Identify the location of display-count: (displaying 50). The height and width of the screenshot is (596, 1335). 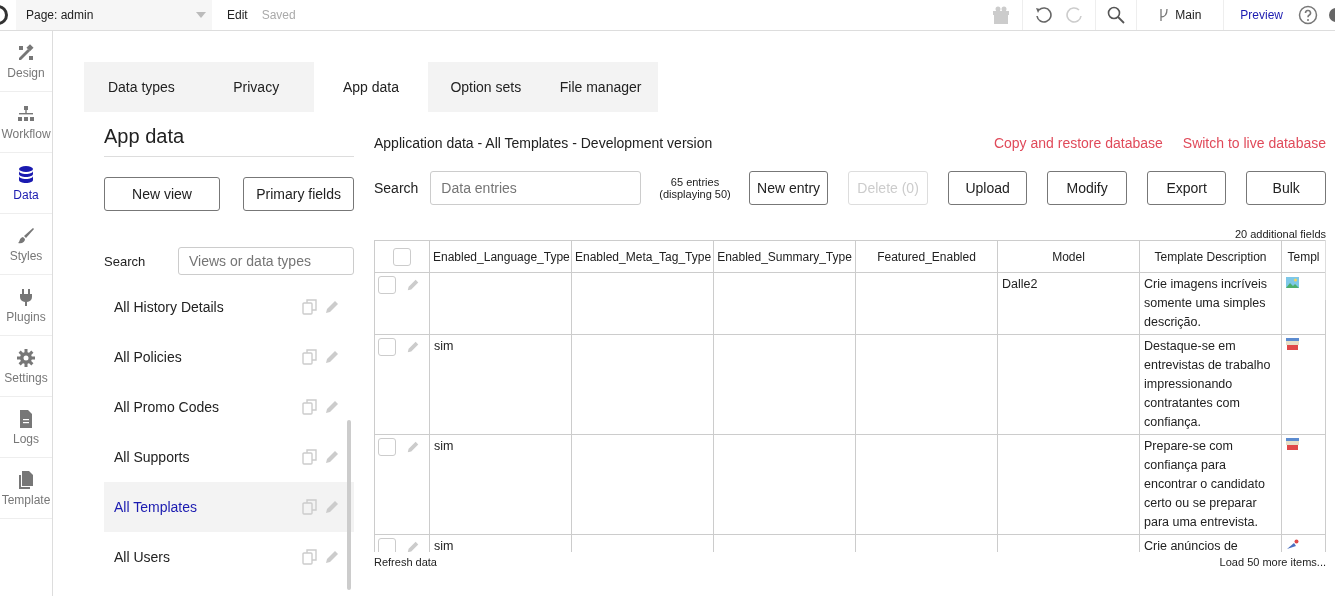
(695, 194).